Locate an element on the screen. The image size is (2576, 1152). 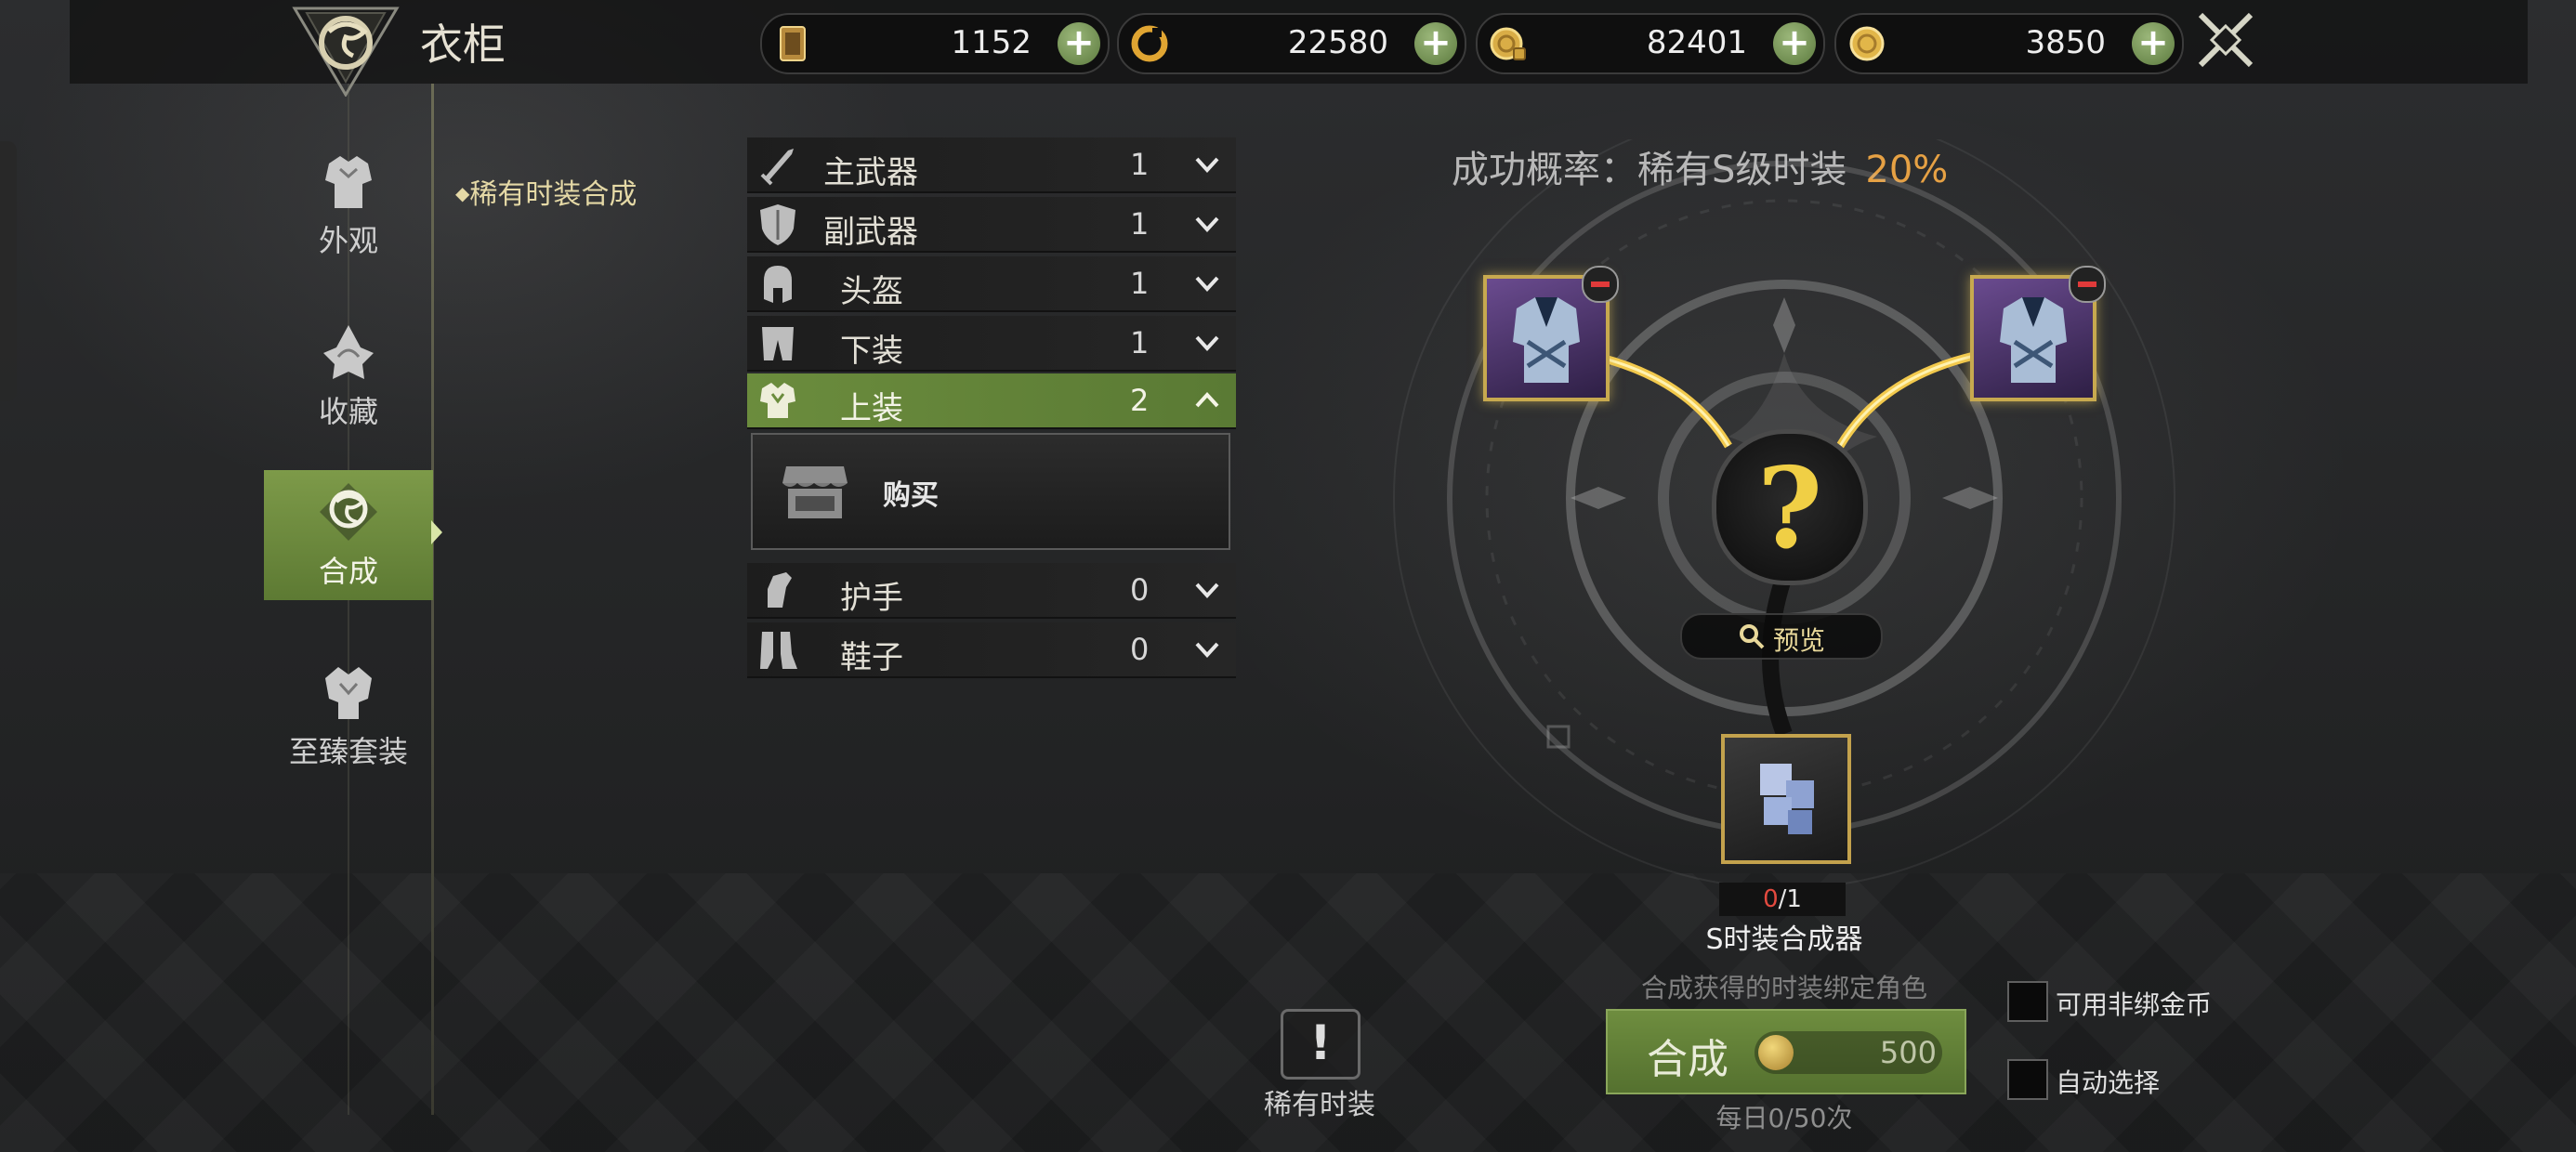
nav-item-premium-set: 至臻套装 is located at coordinates (348, 715).